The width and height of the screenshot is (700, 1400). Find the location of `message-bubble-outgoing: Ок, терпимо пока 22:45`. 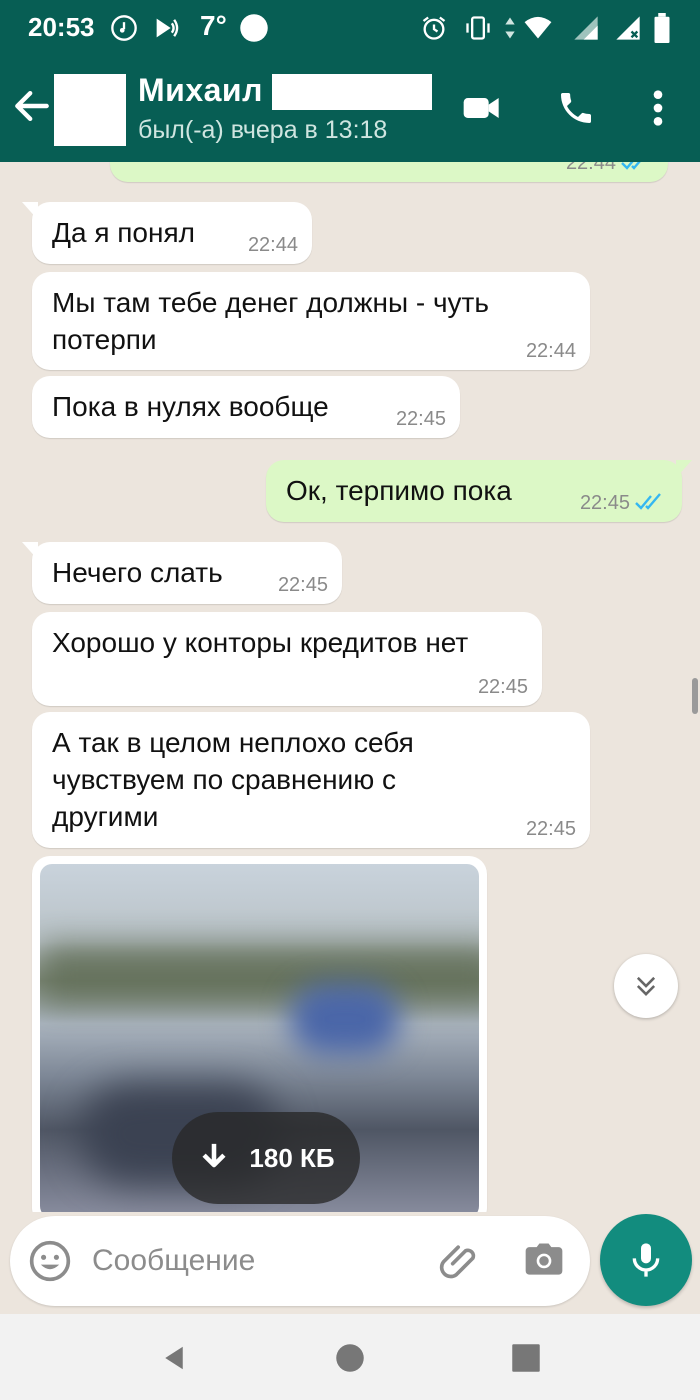

message-bubble-outgoing: Ок, терпимо пока 22:45 is located at coordinates (479, 491).